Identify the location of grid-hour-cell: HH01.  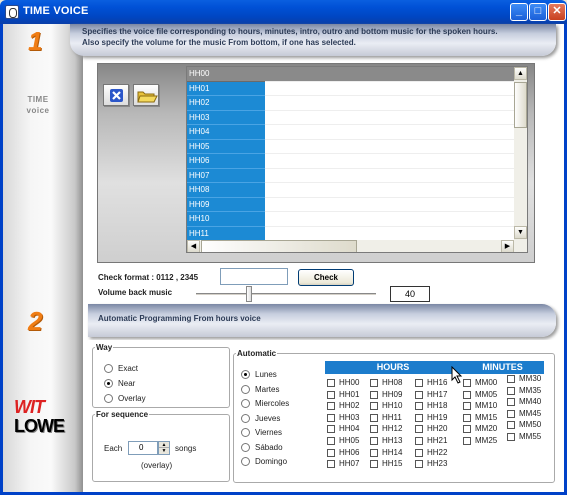
(226, 88).